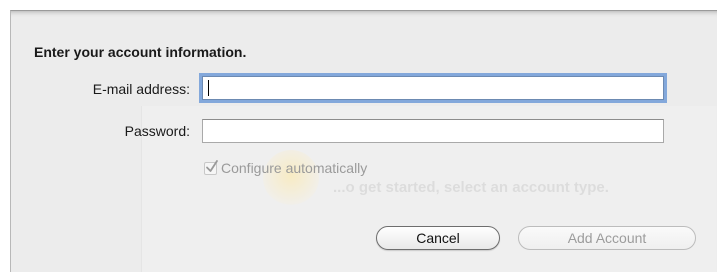 This screenshot has height=272, width=717. What do you see at coordinates (433, 88) in the screenshot?
I see `email-field` at bounding box center [433, 88].